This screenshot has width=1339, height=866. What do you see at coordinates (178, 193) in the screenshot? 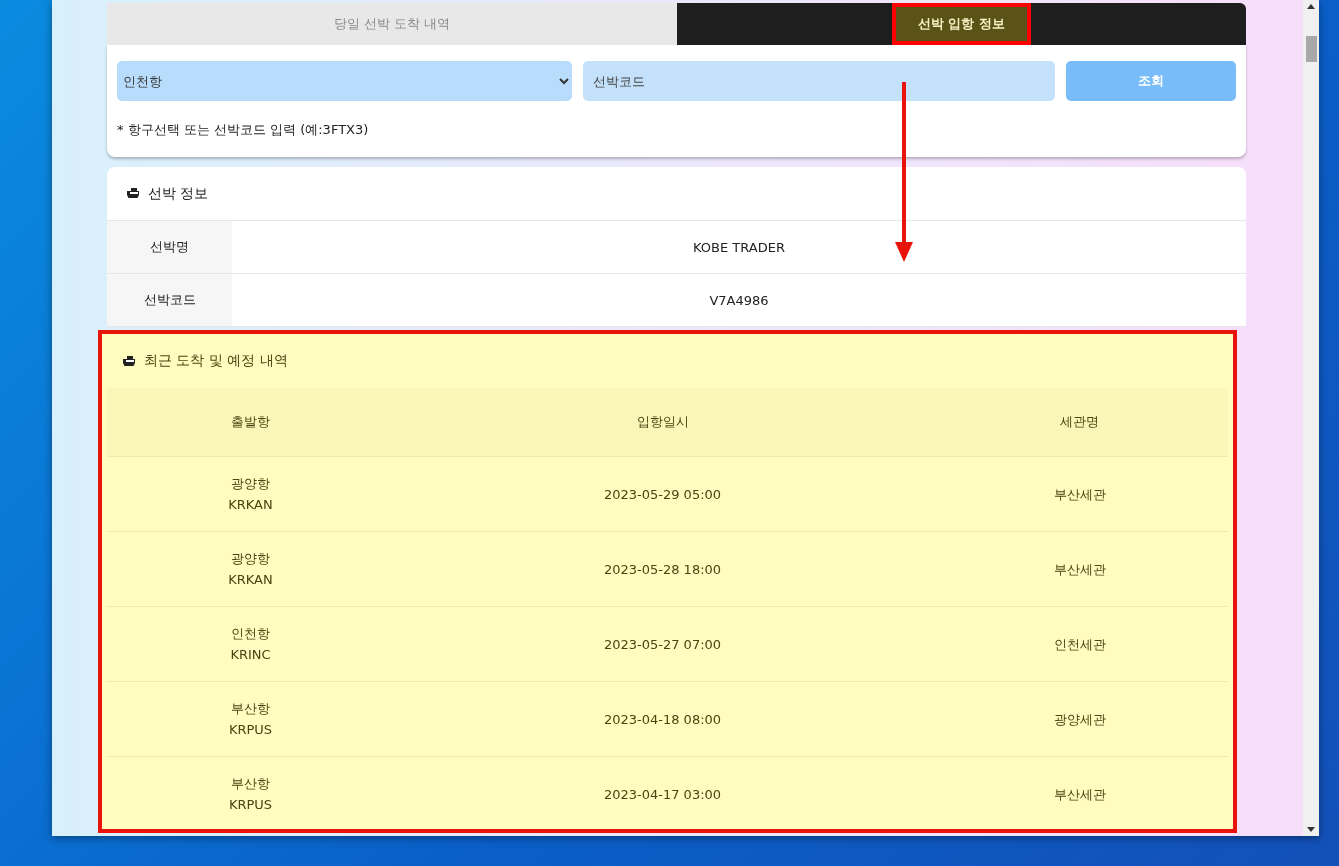
I see `section-title: 선박 정보` at bounding box center [178, 193].